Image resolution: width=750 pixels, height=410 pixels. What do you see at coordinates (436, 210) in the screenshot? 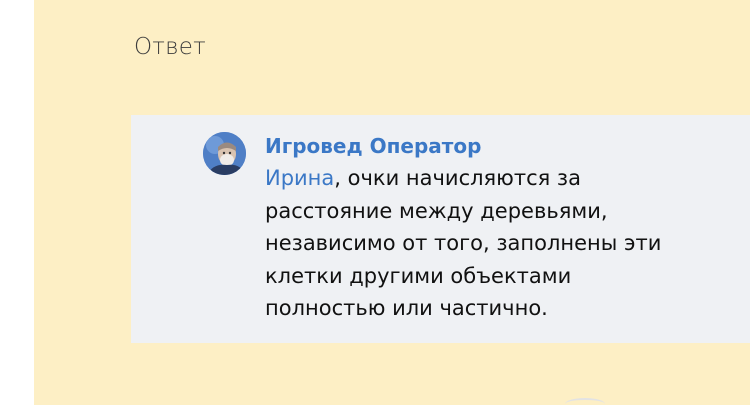
I see `comment-text-line: расстояние между деревьями,` at bounding box center [436, 210].